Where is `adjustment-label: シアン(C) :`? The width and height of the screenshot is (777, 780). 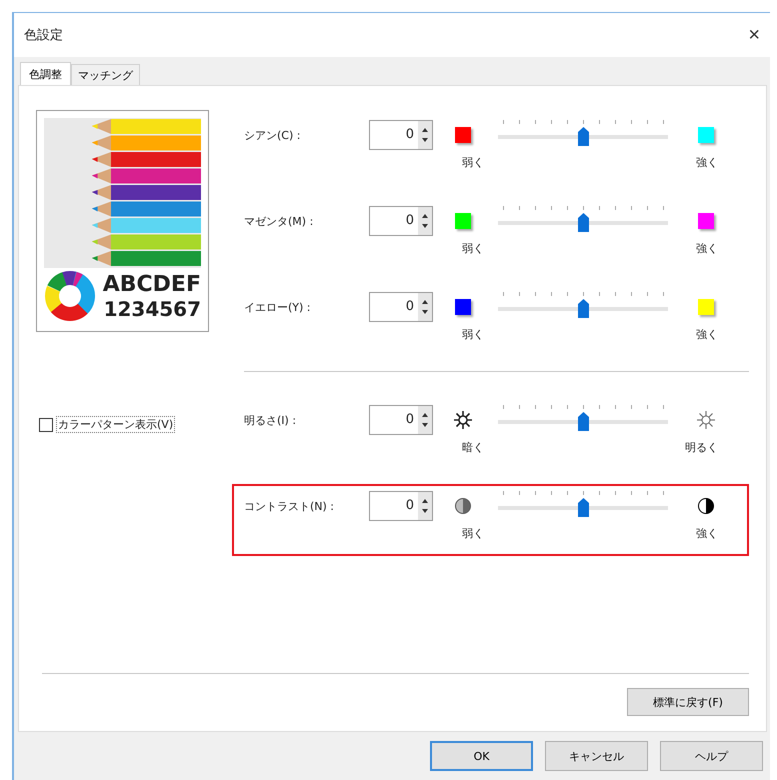
adjustment-label: シアン(C) : is located at coordinates (273, 135).